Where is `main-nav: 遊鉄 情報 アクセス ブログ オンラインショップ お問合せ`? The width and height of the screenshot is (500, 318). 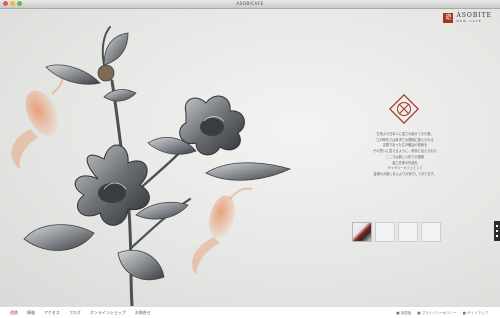
main-nav: 遊鉄 情報 アクセス ブログ オンラインショップ お問合せ is located at coordinates (80, 312).